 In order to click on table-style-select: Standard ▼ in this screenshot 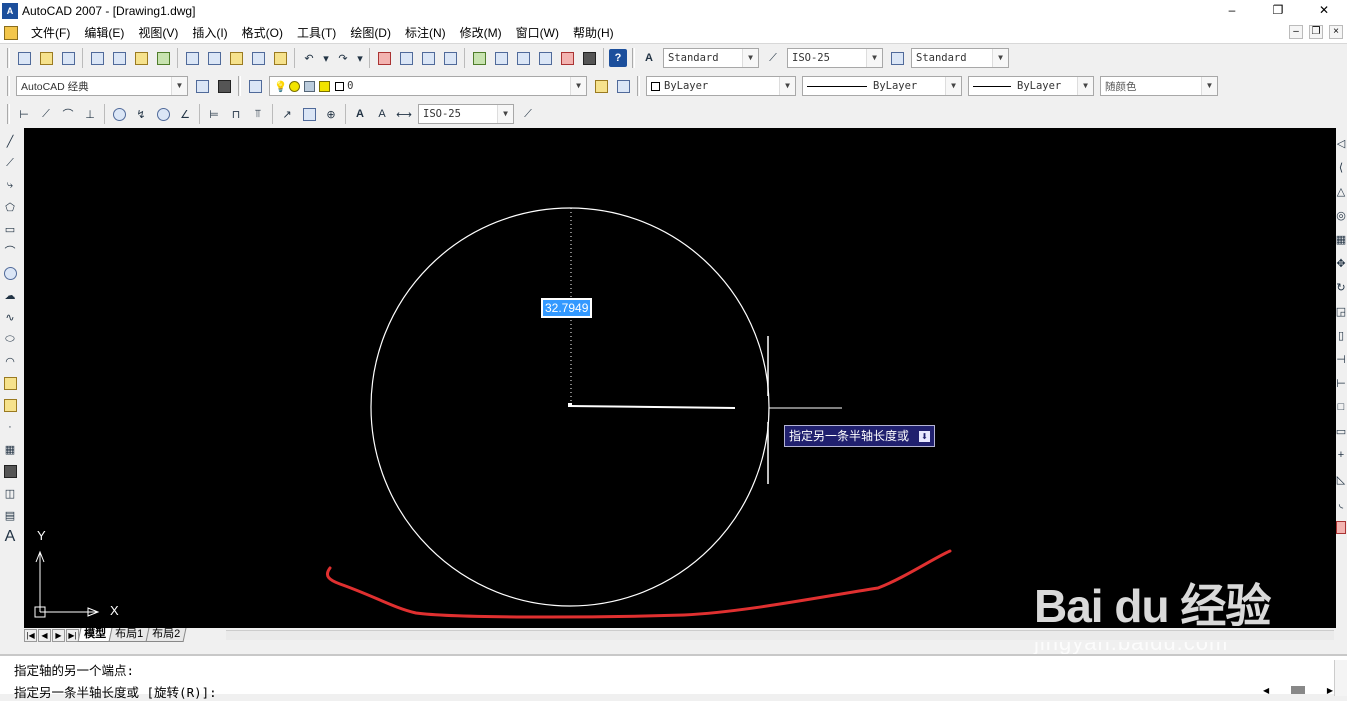, I will do `click(960, 58)`.